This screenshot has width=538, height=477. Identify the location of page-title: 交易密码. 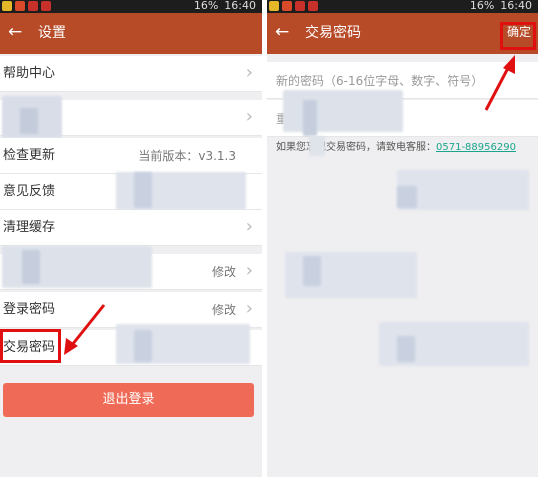
(333, 33).